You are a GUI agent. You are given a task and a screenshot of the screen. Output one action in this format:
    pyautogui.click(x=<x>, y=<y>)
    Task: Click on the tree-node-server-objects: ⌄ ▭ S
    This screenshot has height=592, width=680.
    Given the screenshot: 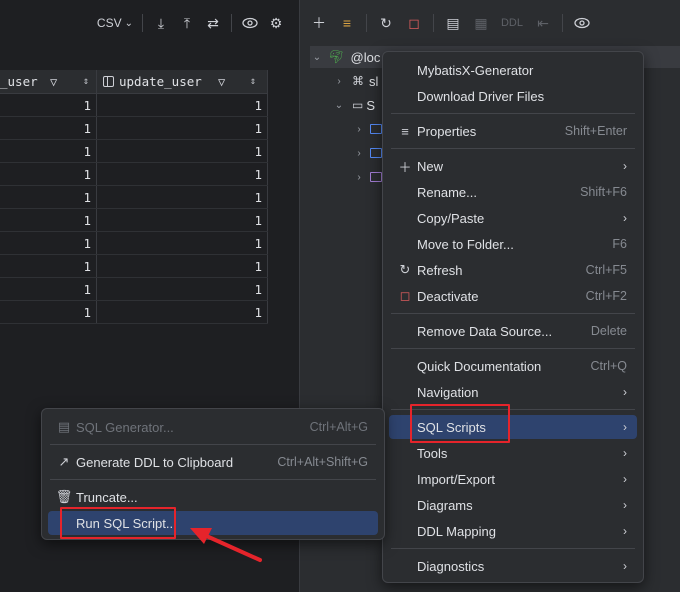 What is the action you would take?
    pyautogui.click(x=353, y=105)
    